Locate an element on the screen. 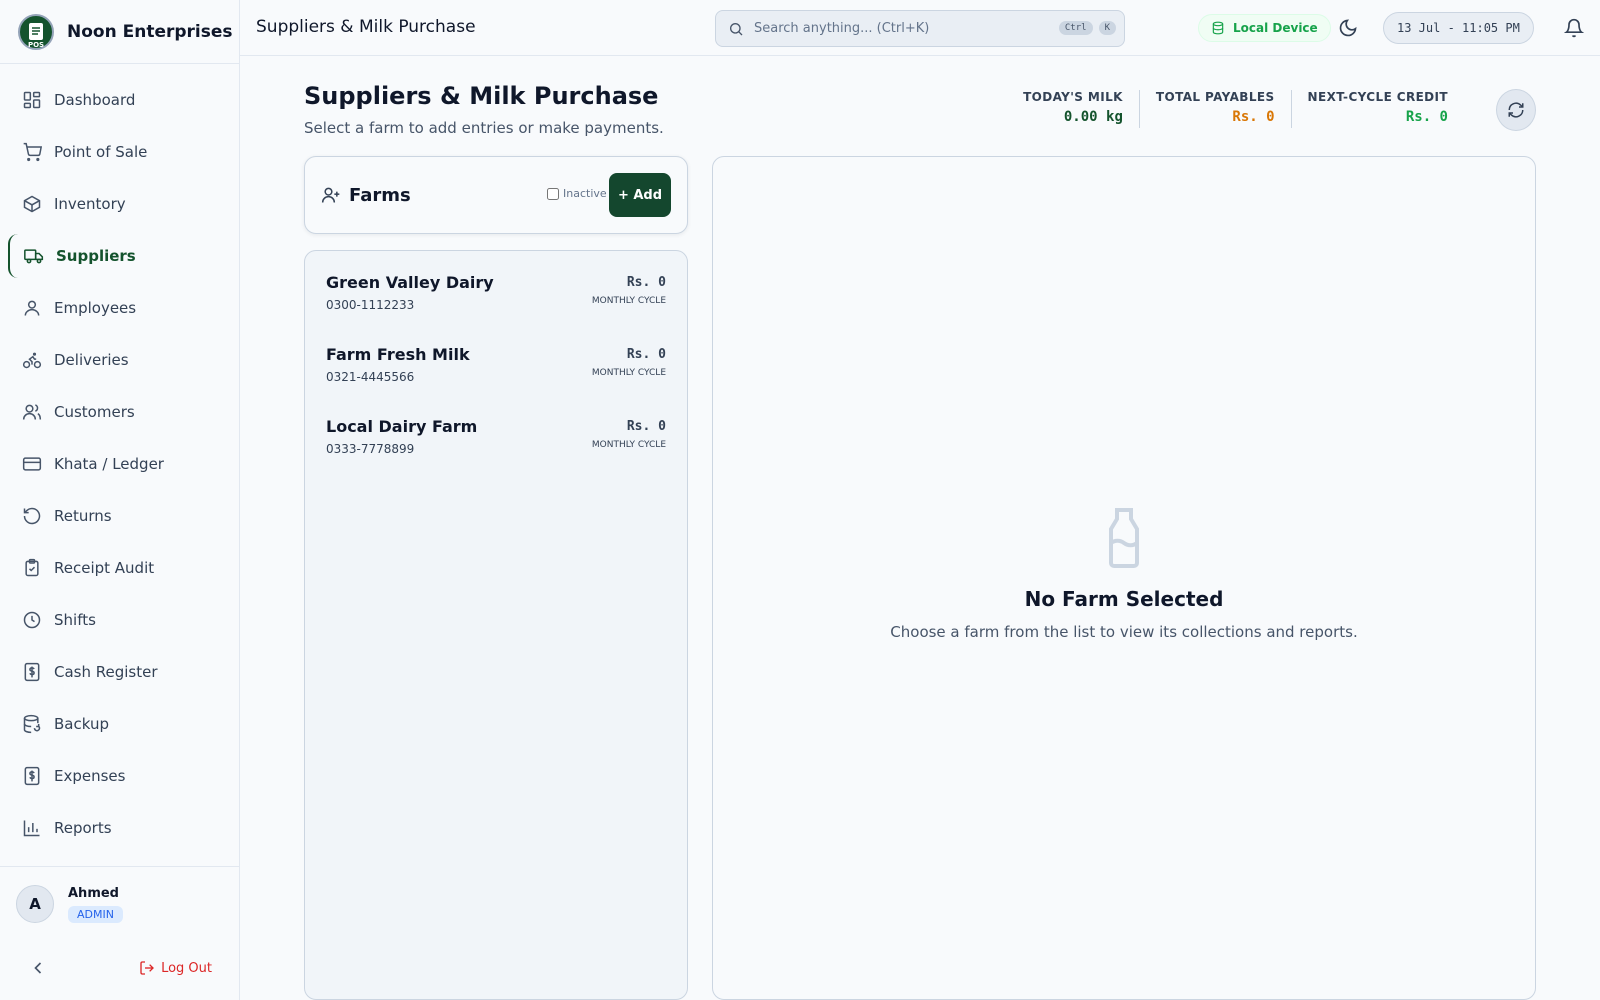  user-panel: A Ahmed ADMIN Log Out is located at coordinates (120, 933).